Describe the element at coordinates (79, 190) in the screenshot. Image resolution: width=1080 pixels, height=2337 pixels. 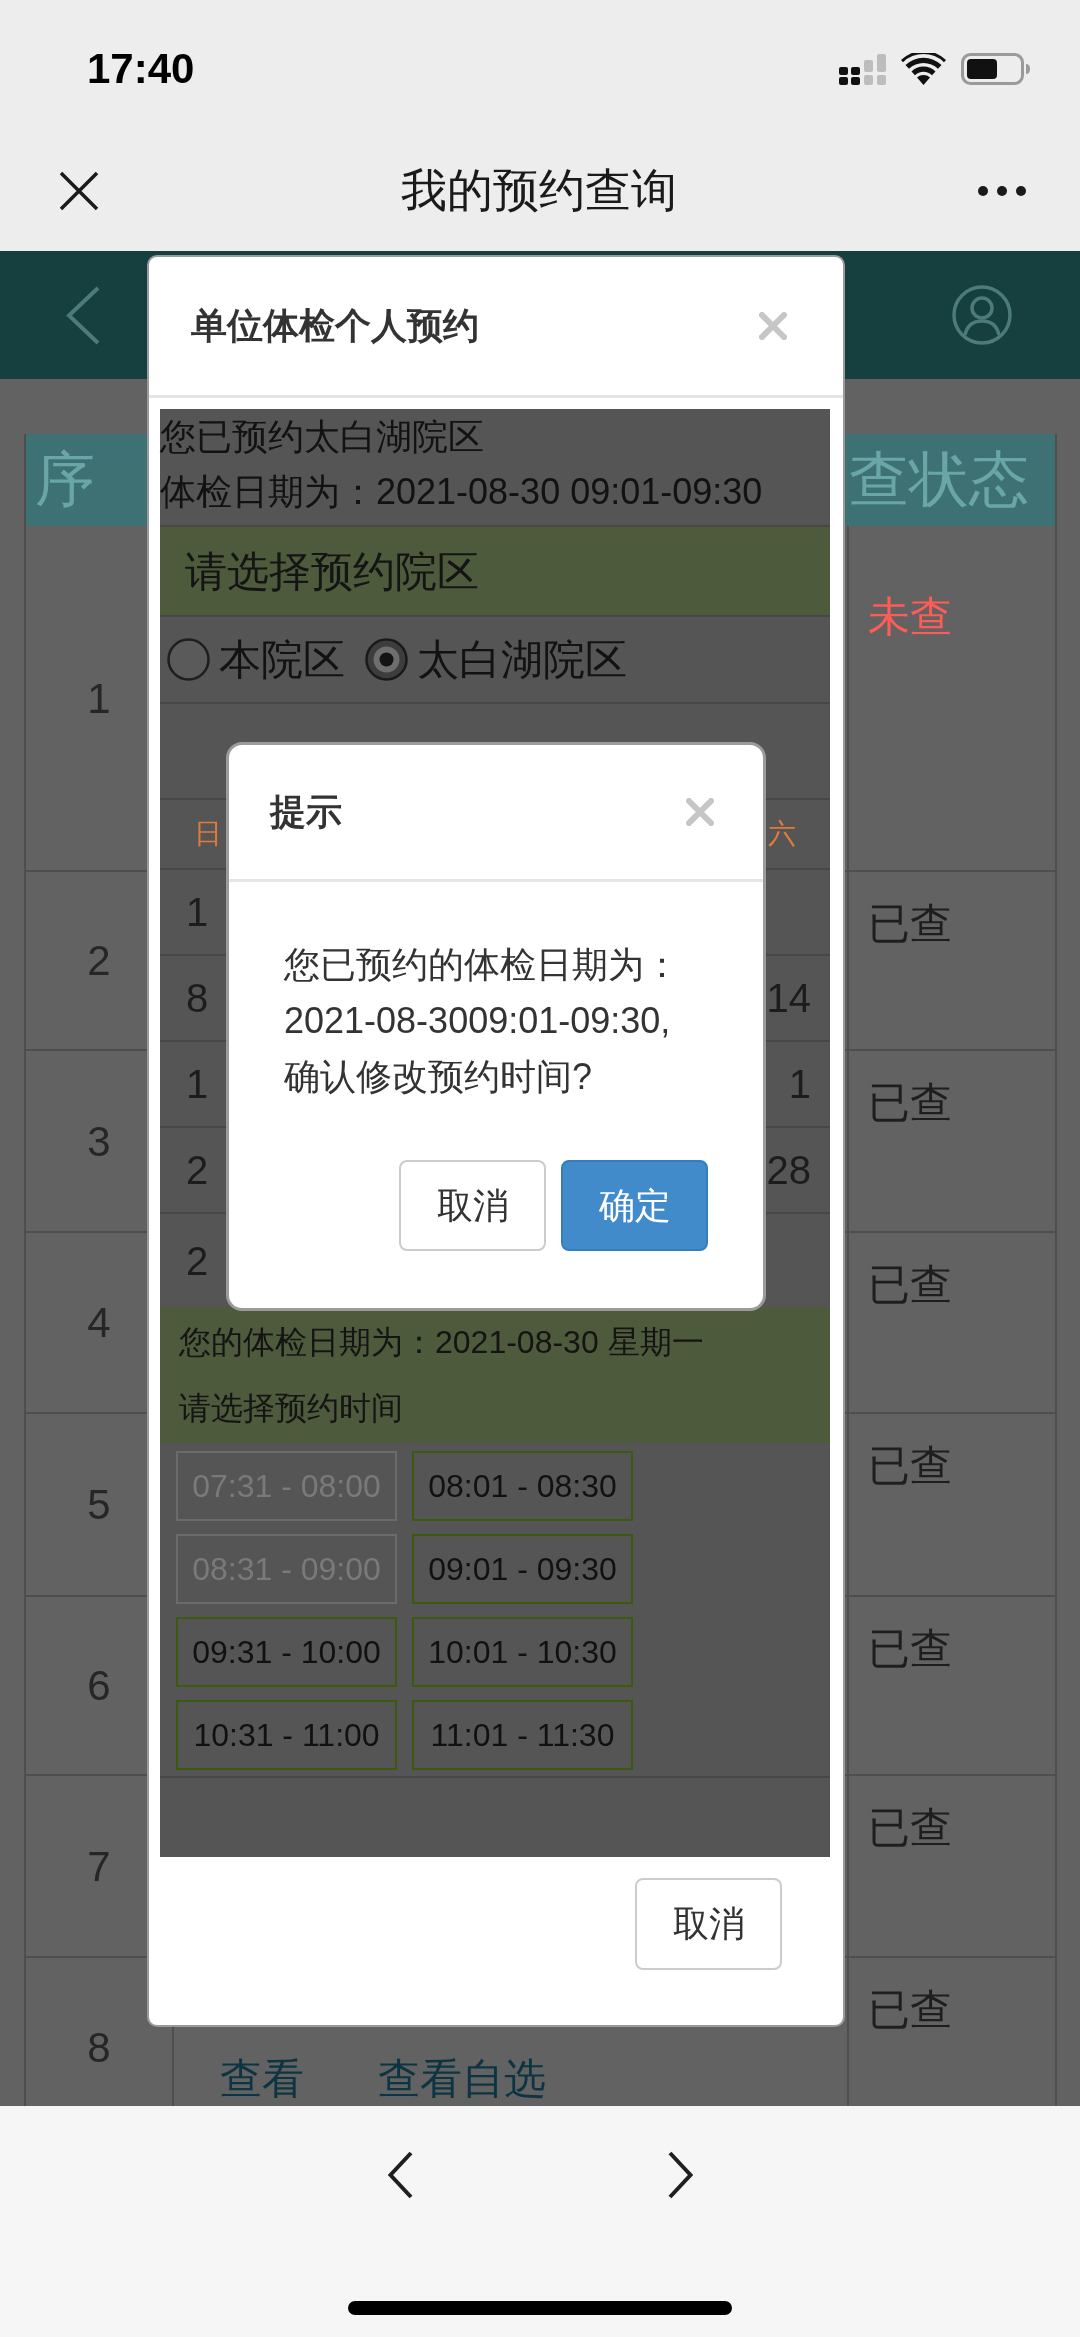
I see `close-icon` at that location.